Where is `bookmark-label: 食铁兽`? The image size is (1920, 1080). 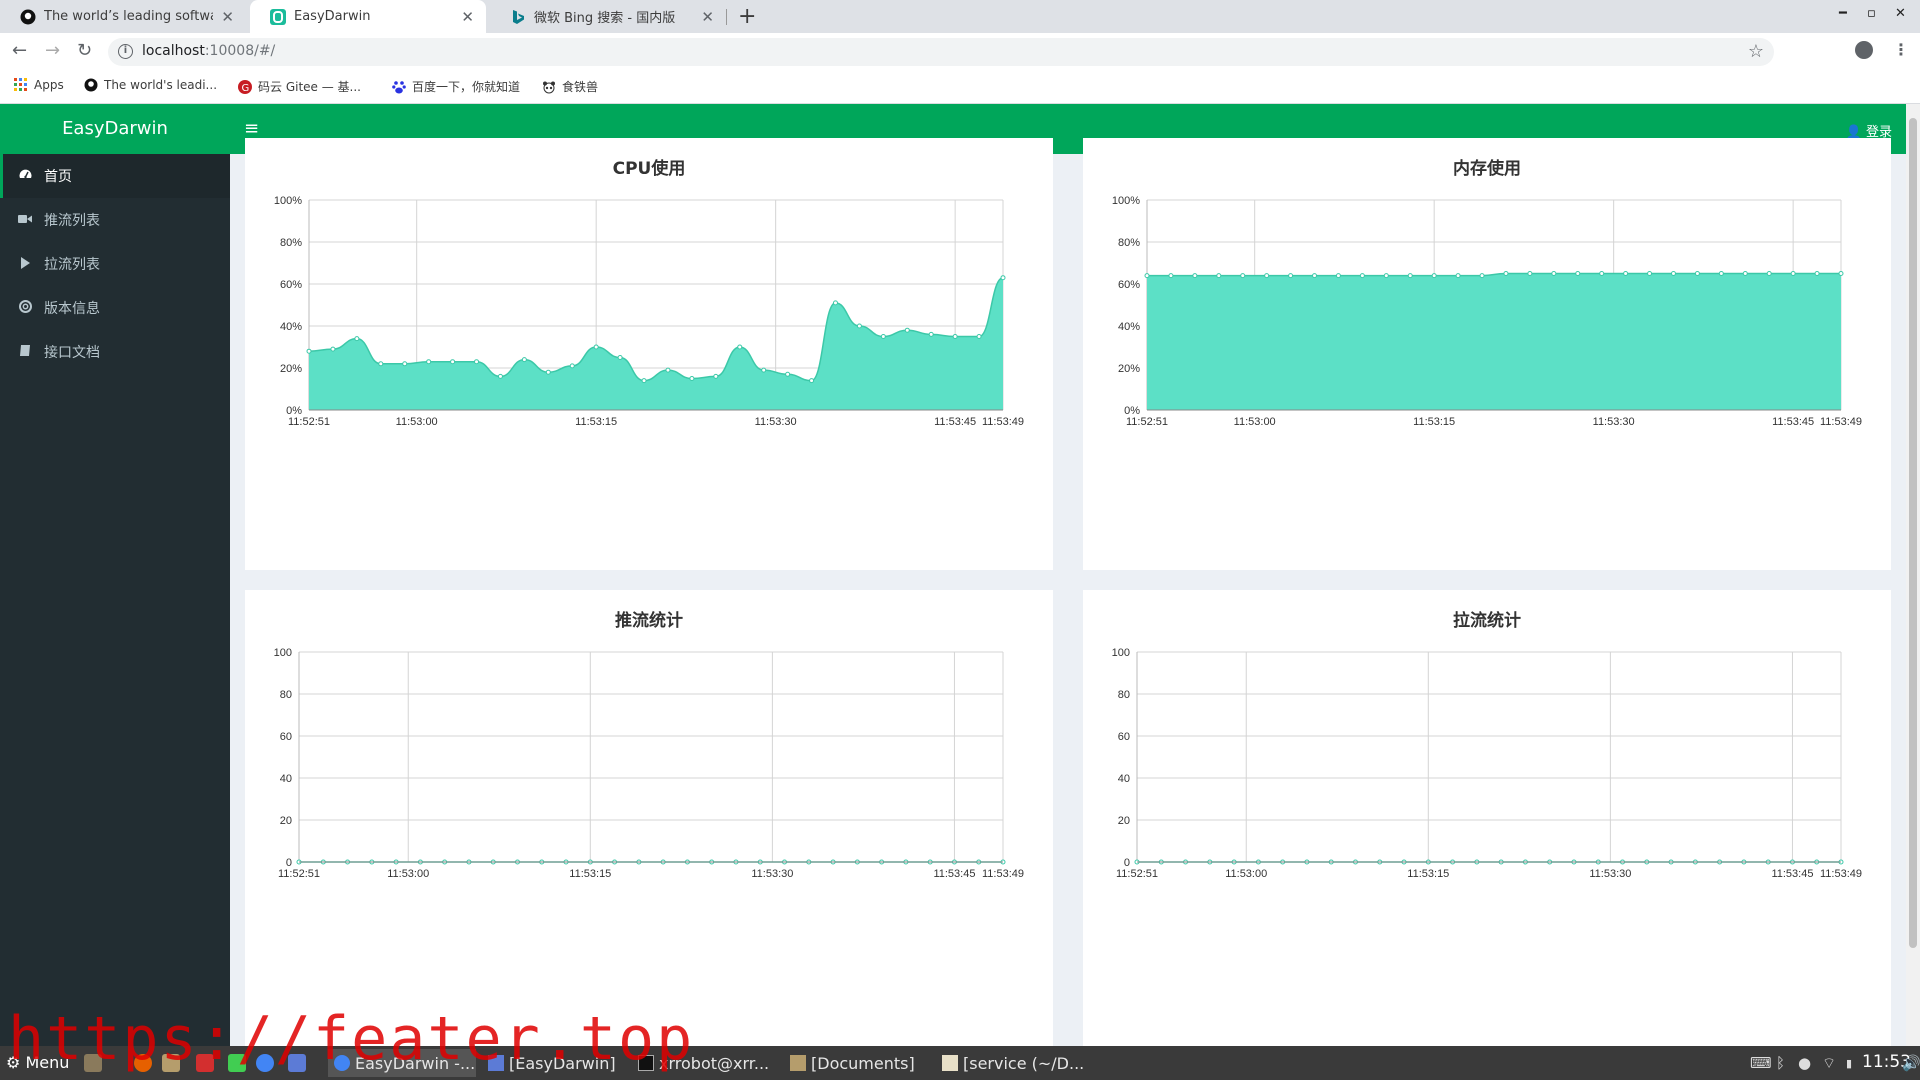
bookmark-label: 食铁兽 is located at coordinates (580, 87).